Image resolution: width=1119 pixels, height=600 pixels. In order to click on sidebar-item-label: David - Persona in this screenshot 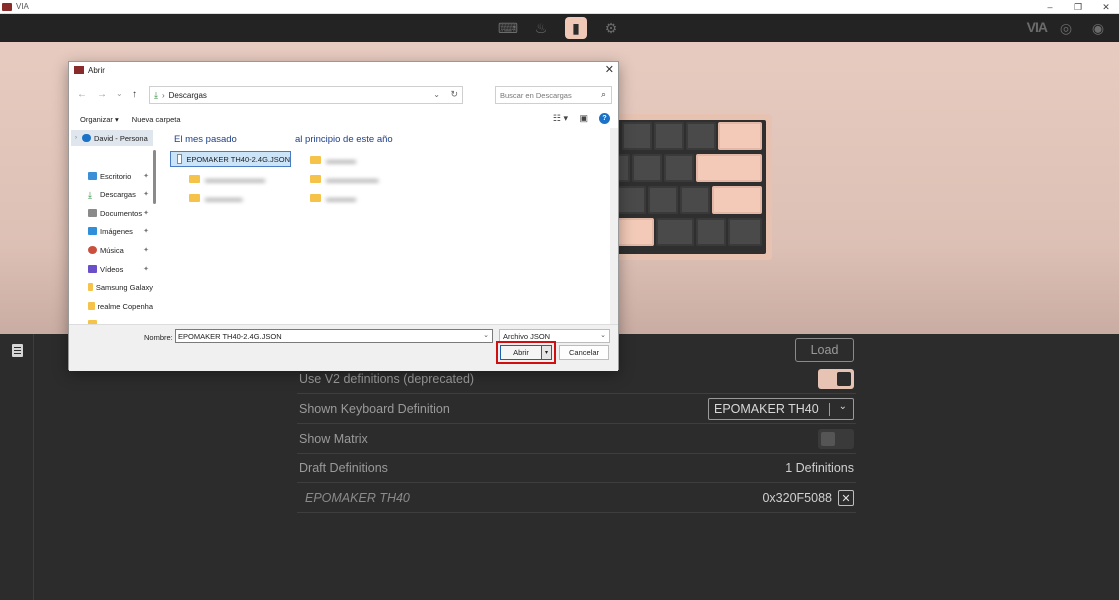, I will do `click(121, 138)`.